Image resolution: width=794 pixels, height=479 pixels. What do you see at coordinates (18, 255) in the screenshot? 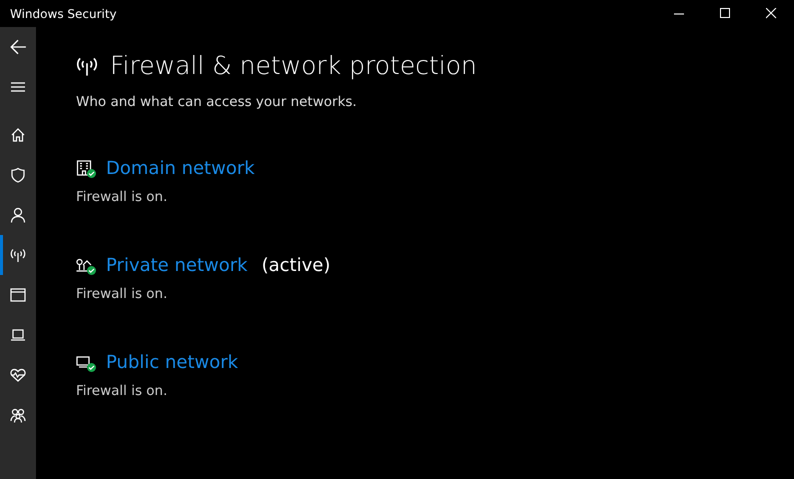
I see `antenna-icon` at bounding box center [18, 255].